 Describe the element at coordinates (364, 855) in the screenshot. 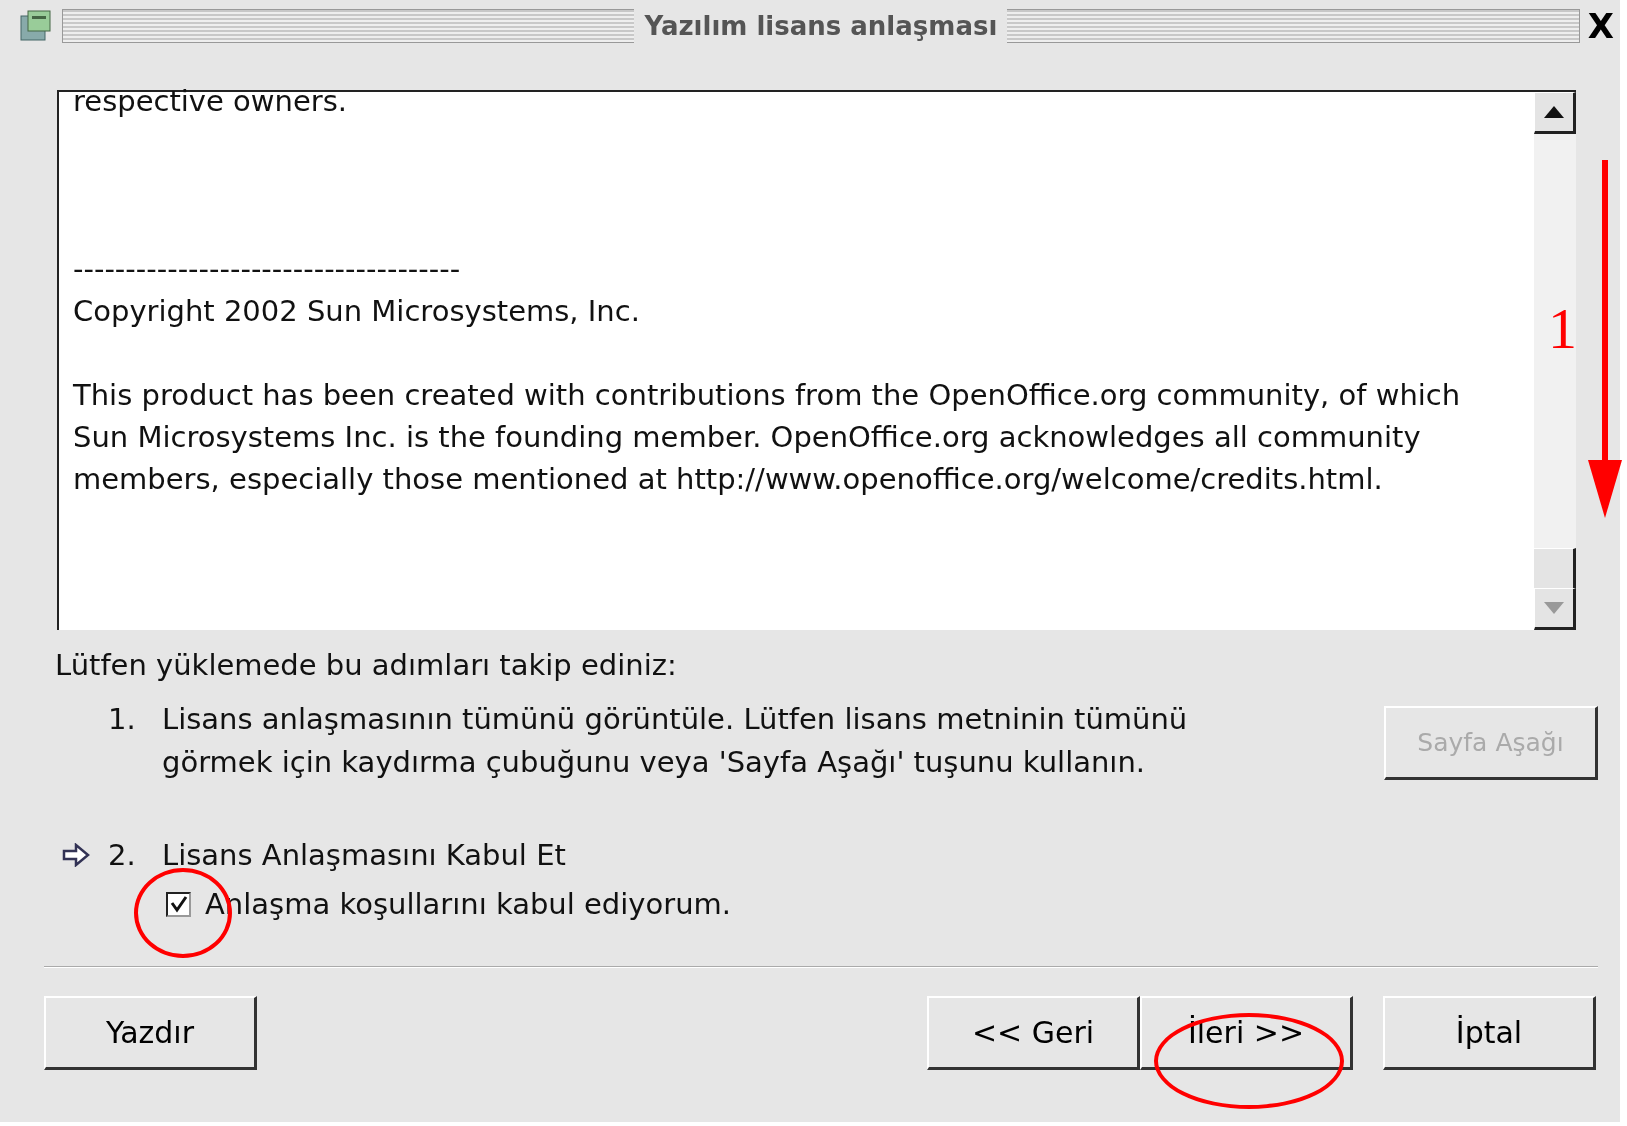

I see `step-text: Lisans Anlaşmasını Kabul Et` at that location.